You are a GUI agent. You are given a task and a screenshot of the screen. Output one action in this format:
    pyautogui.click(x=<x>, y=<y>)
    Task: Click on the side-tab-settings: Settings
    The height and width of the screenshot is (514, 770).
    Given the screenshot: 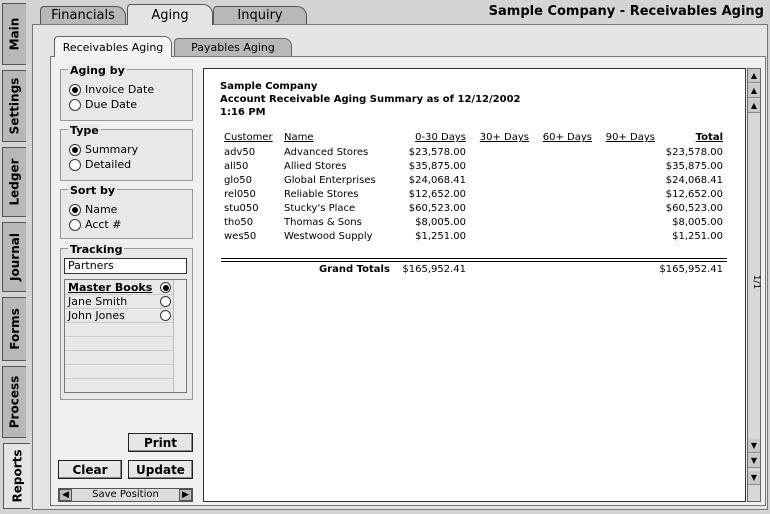 What is the action you would take?
    pyautogui.click(x=14, y=106)
    